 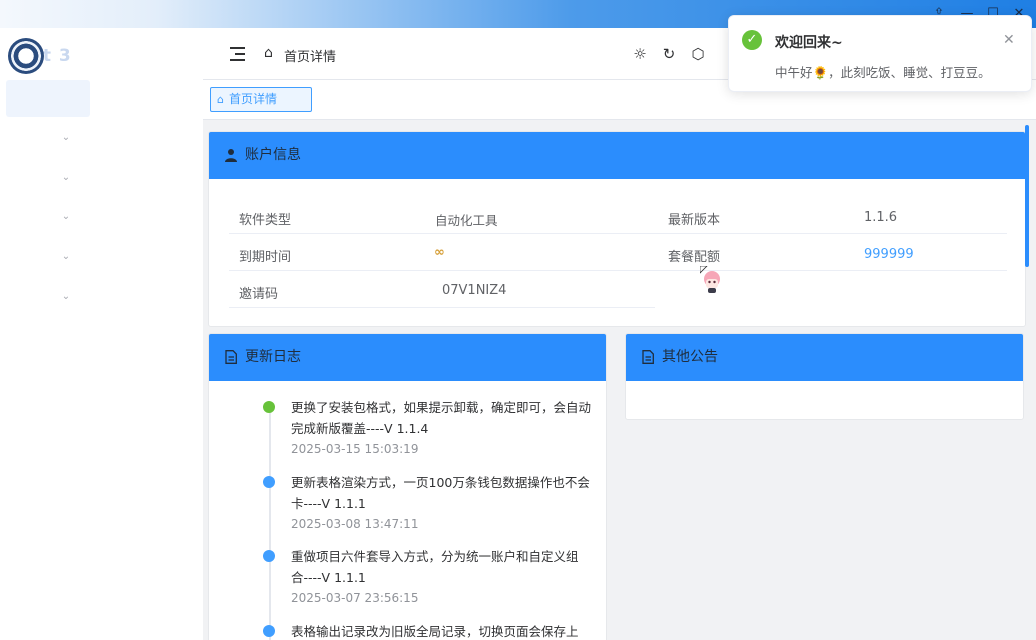 I want to click on close-icon: ✕, so click(x=1009, y=40).